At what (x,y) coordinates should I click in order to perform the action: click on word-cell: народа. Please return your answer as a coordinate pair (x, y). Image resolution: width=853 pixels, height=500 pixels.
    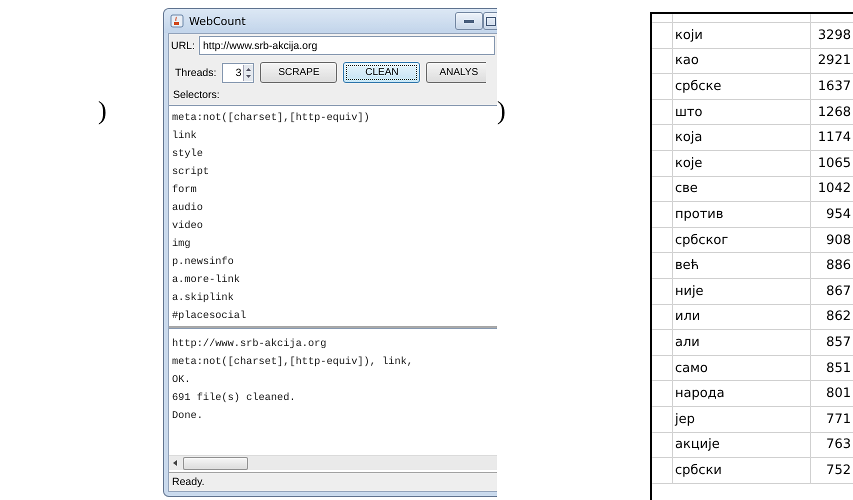
    Looking at the image, I should click on (700, 394).